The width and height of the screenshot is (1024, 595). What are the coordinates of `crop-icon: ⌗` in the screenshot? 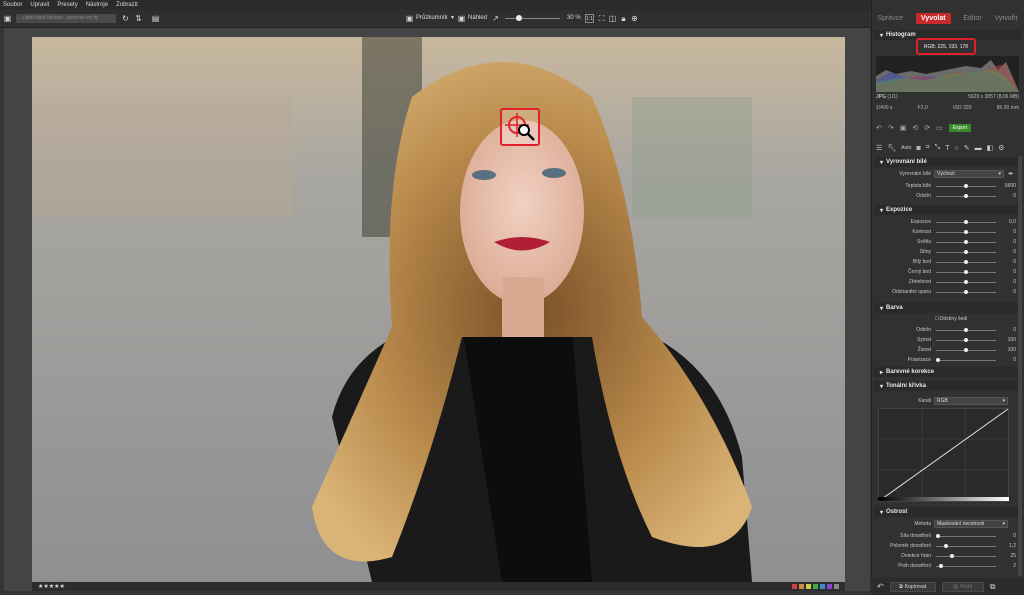 It's located at (928, 148).